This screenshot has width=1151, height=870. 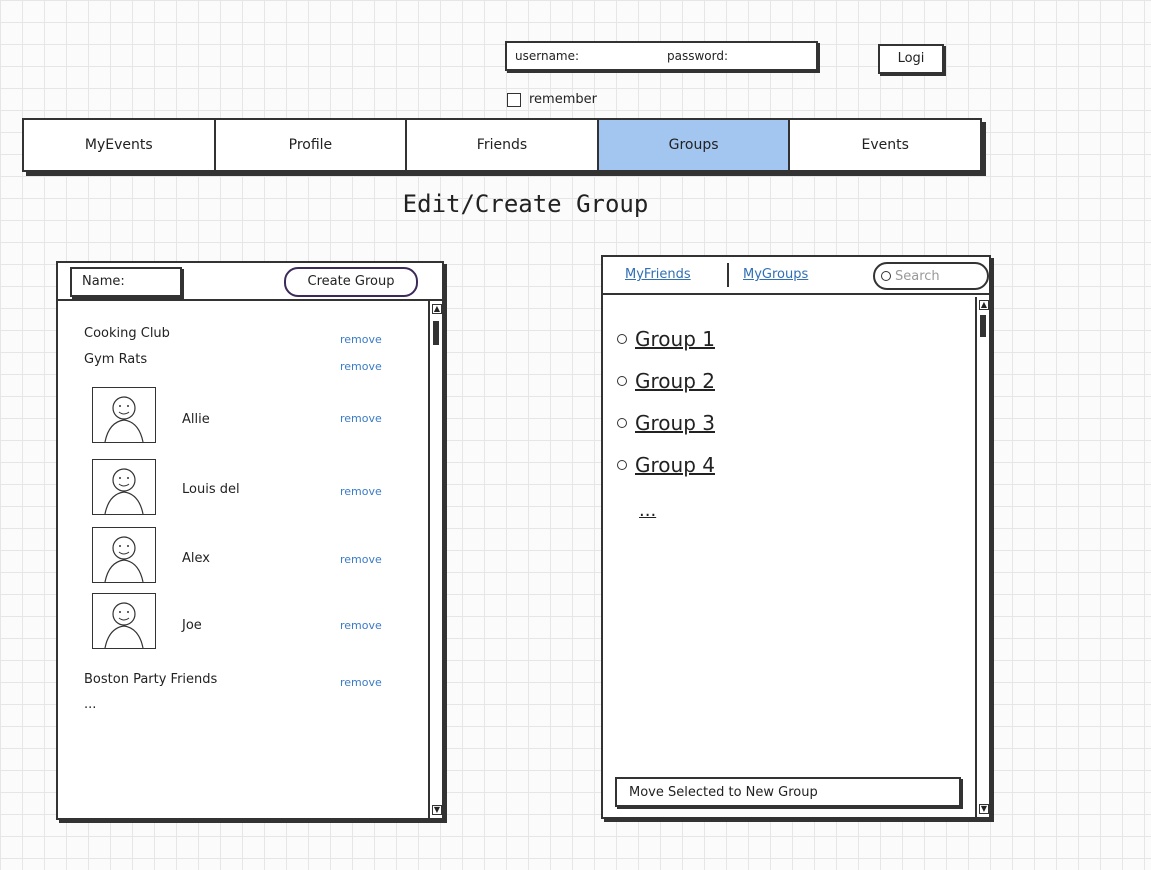 What do you see at coordinates (788, 792) in the screenshot?
I see `move-selected-button: Move Selected to New Group` at bounding box center [788, 792].